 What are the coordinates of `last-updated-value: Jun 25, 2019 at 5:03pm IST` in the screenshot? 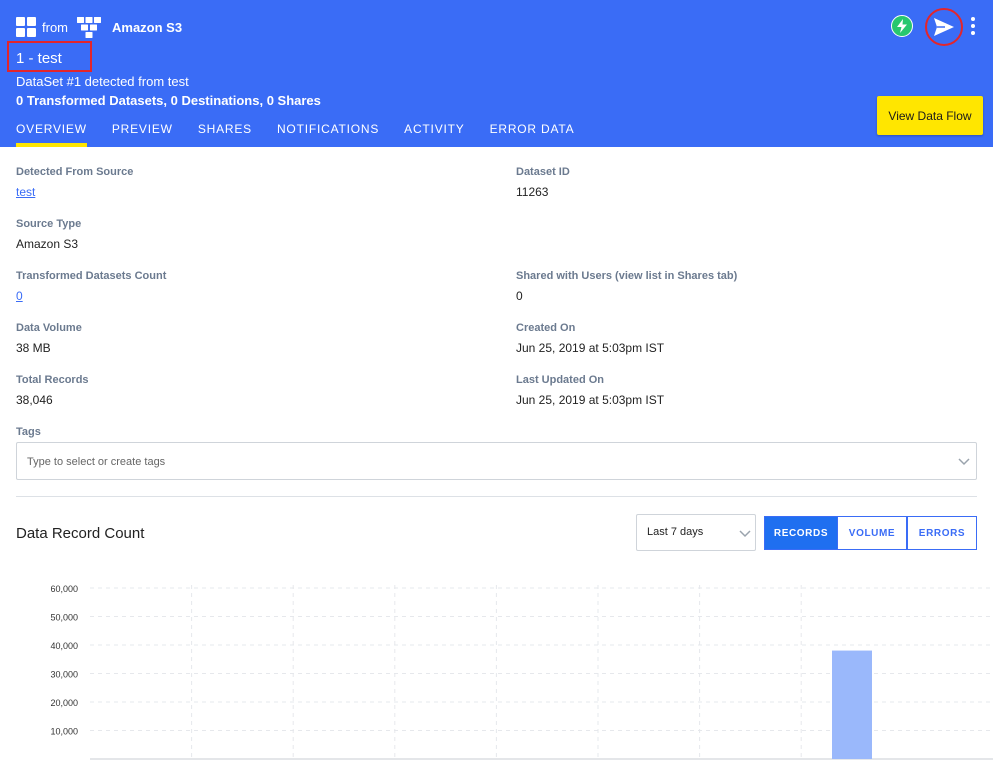 It's located at (590, 400).